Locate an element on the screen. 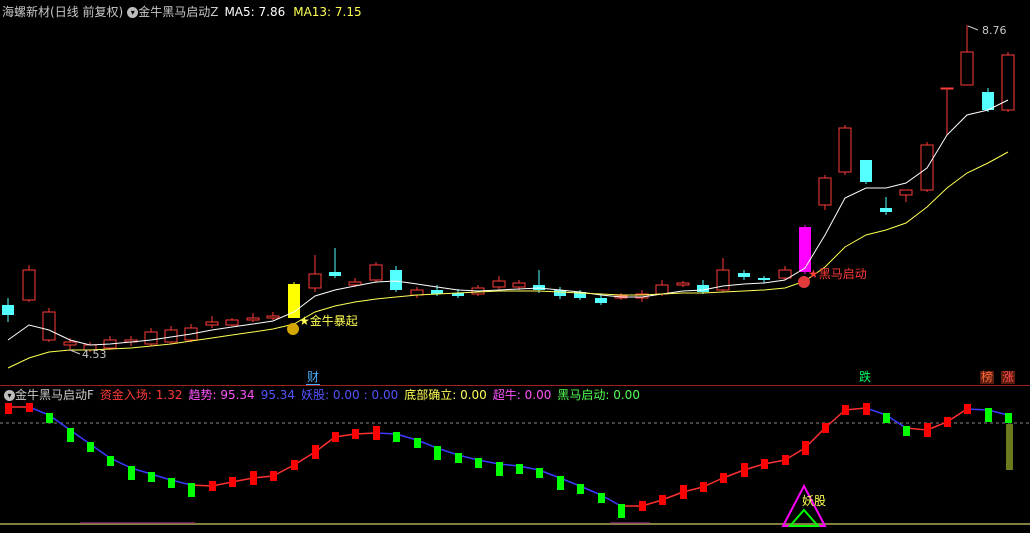 Image resolution: width=1030 pixels, height=533 pixels. signal-heima: ★黑马启动 is located at coordinates (837, 274).